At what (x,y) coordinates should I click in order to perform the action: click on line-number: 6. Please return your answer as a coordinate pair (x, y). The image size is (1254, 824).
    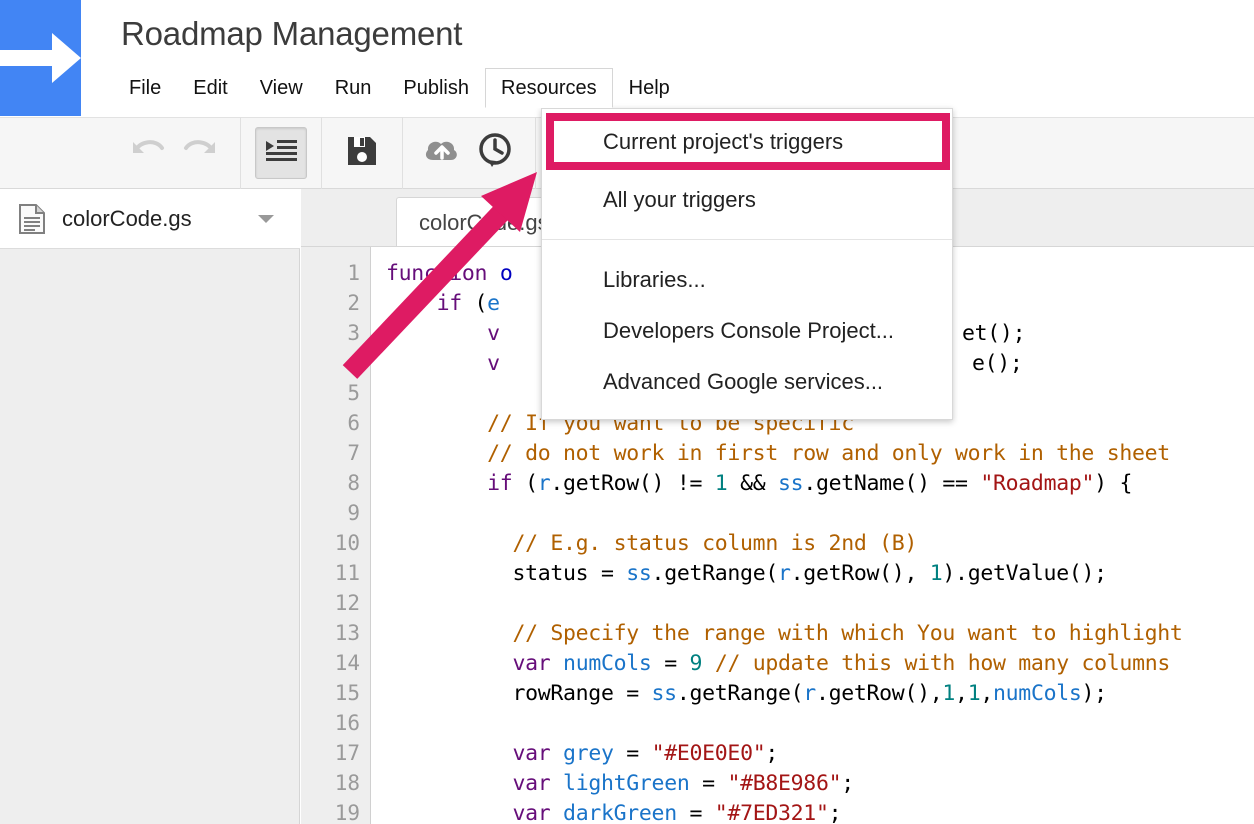
    Looking at the image, I should click on (353, 423).